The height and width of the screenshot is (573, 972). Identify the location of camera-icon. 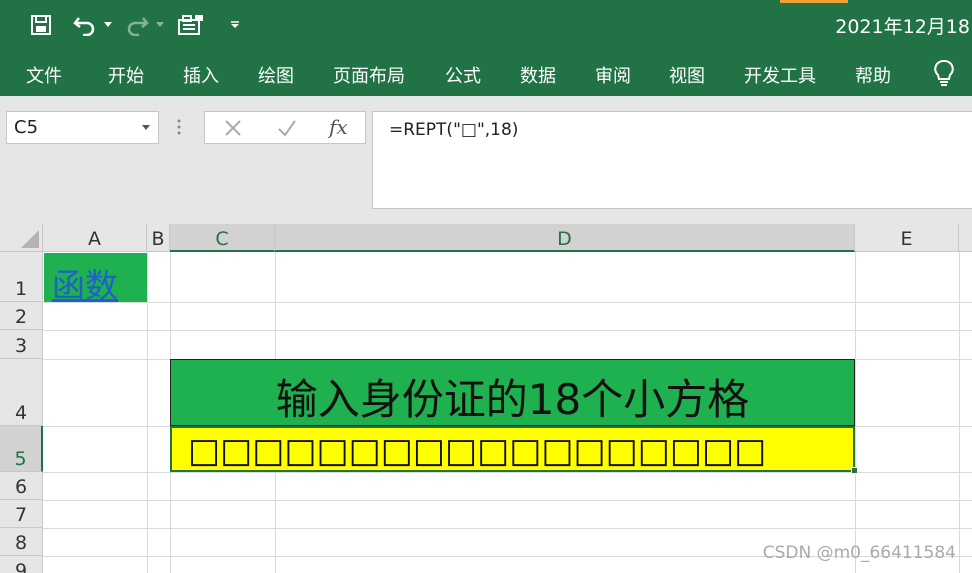
(191, 25).